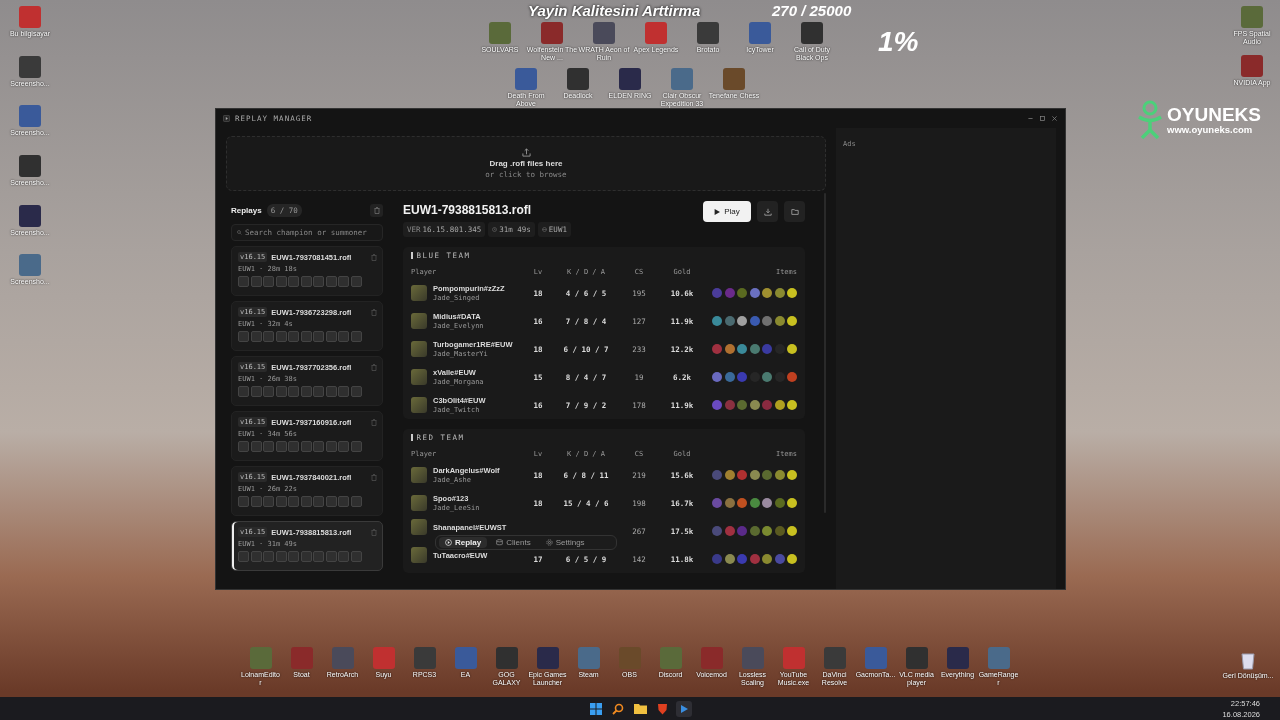  What do you see at coordinates (513, 542) in the screenshot?
I see `nav-tab: Clients` at bounding box center [513, 542].